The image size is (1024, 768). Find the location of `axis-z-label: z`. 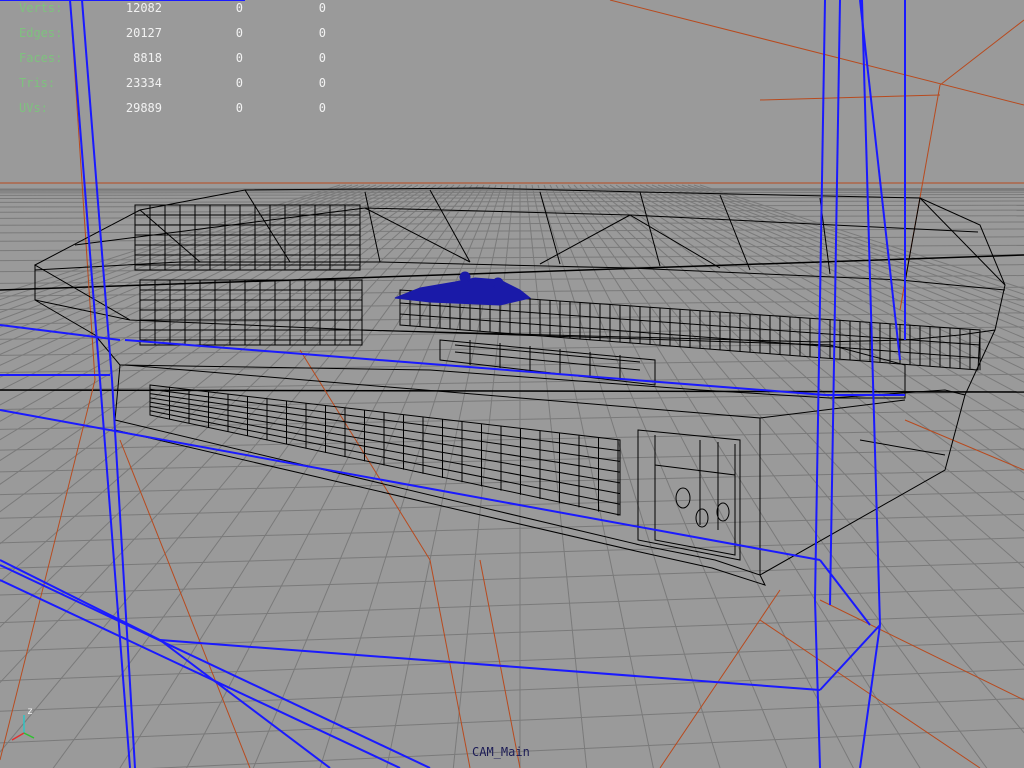

axis-z-label: z is located at coordinates (30, 711).